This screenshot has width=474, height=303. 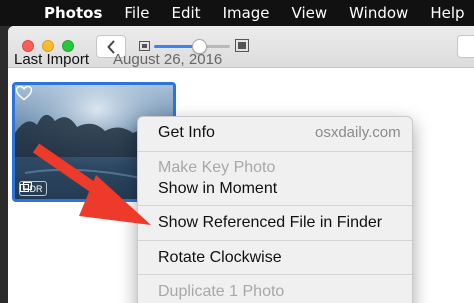 What do you see at coordinates (168, 59) in the screenshot?
I see `section-date: August 26, 2016` at bounding box center [168, 59].